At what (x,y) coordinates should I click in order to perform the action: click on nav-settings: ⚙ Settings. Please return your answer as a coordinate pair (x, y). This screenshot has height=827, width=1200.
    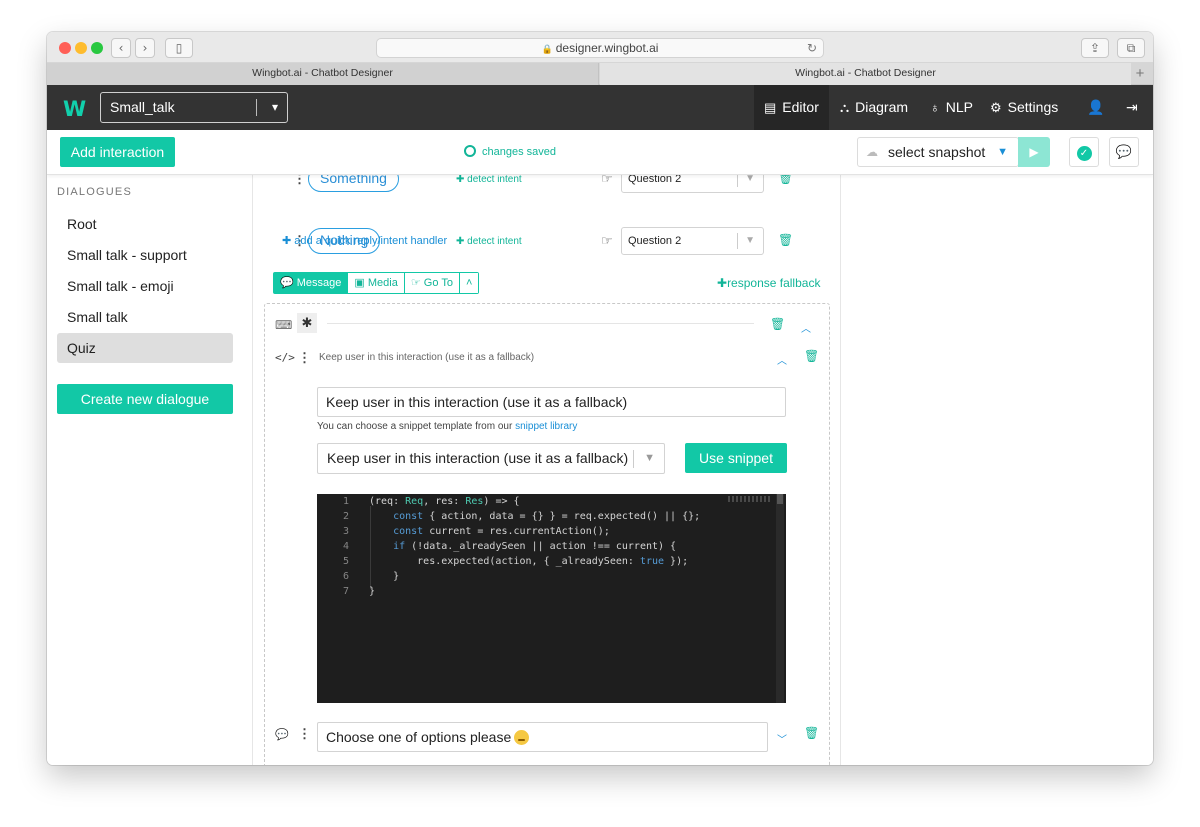
    Looking at the image, I should click on (1024, 107).